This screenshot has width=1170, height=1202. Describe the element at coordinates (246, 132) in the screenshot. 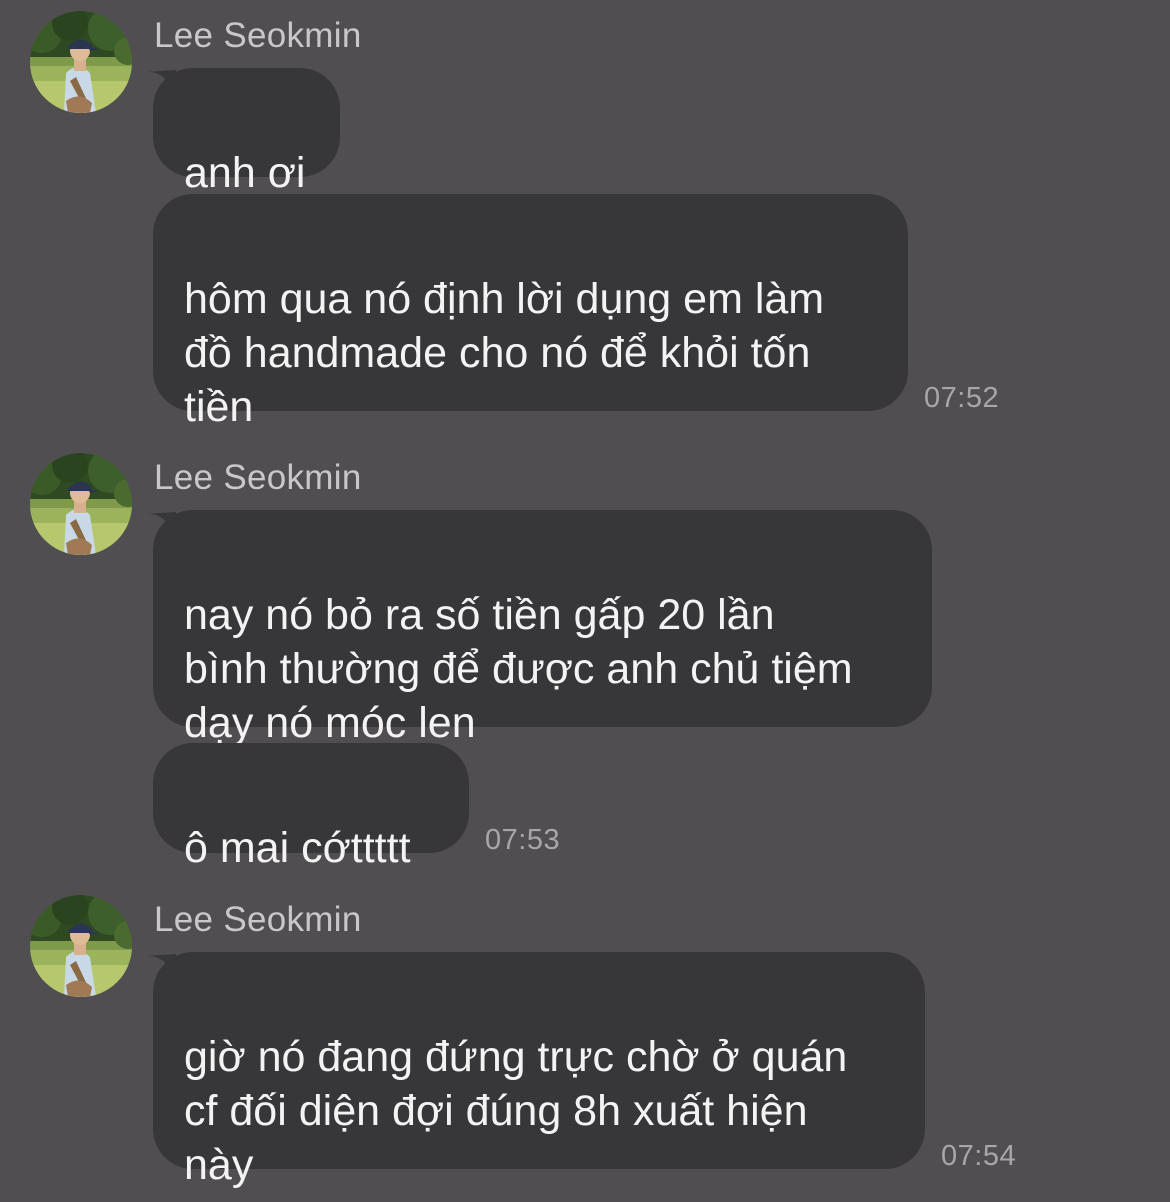

I see `message-bubble: anh ơi` at that location.